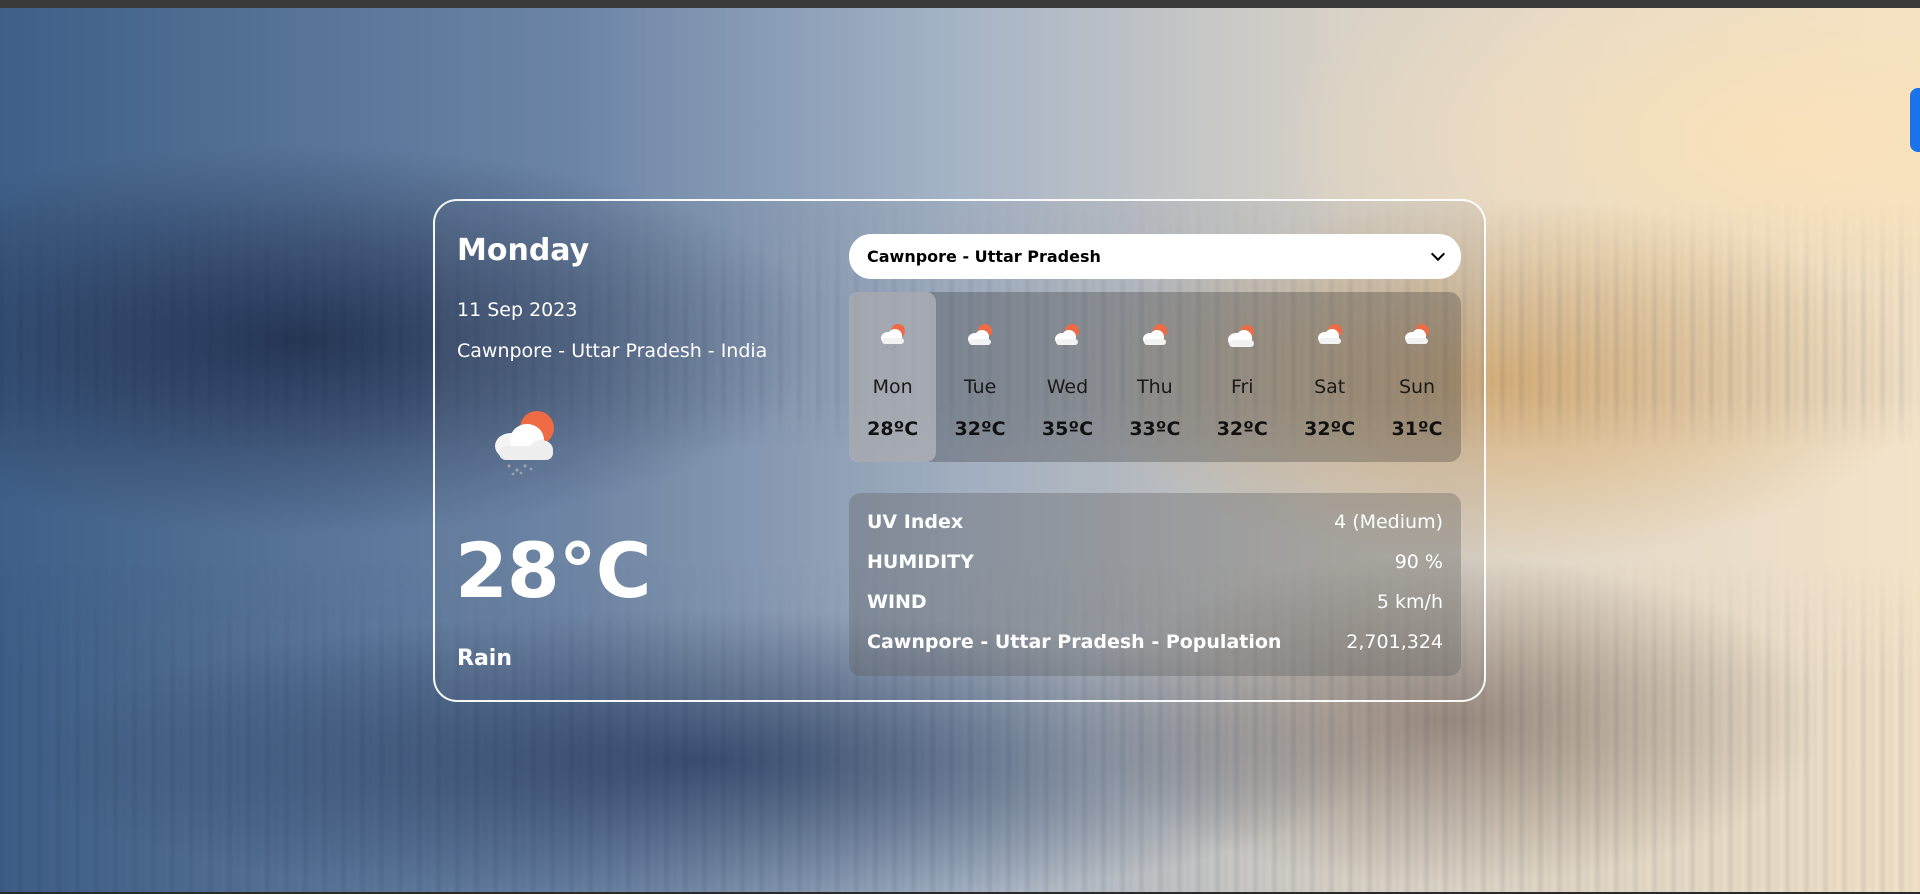  I want to click on current-temperature: 28°C, so click(553, 570).